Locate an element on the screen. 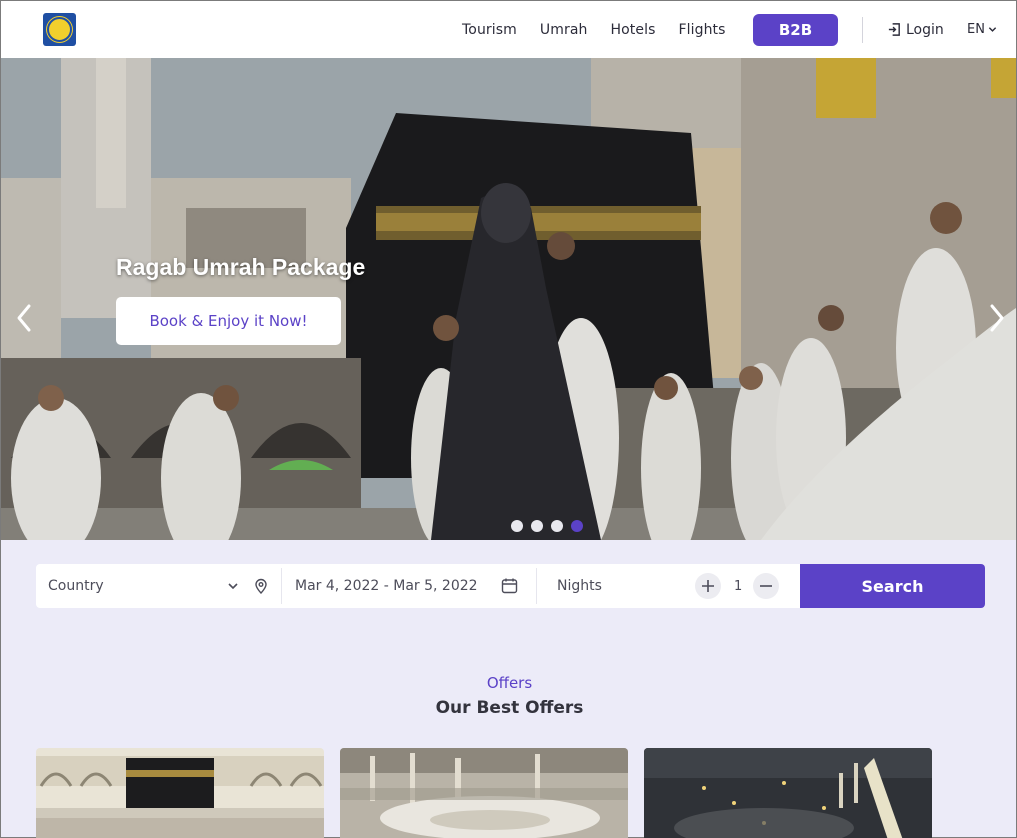 The height and width of the screenshot is (838, 1017). carousel-next-arrow is located at coordinates (997, 318).